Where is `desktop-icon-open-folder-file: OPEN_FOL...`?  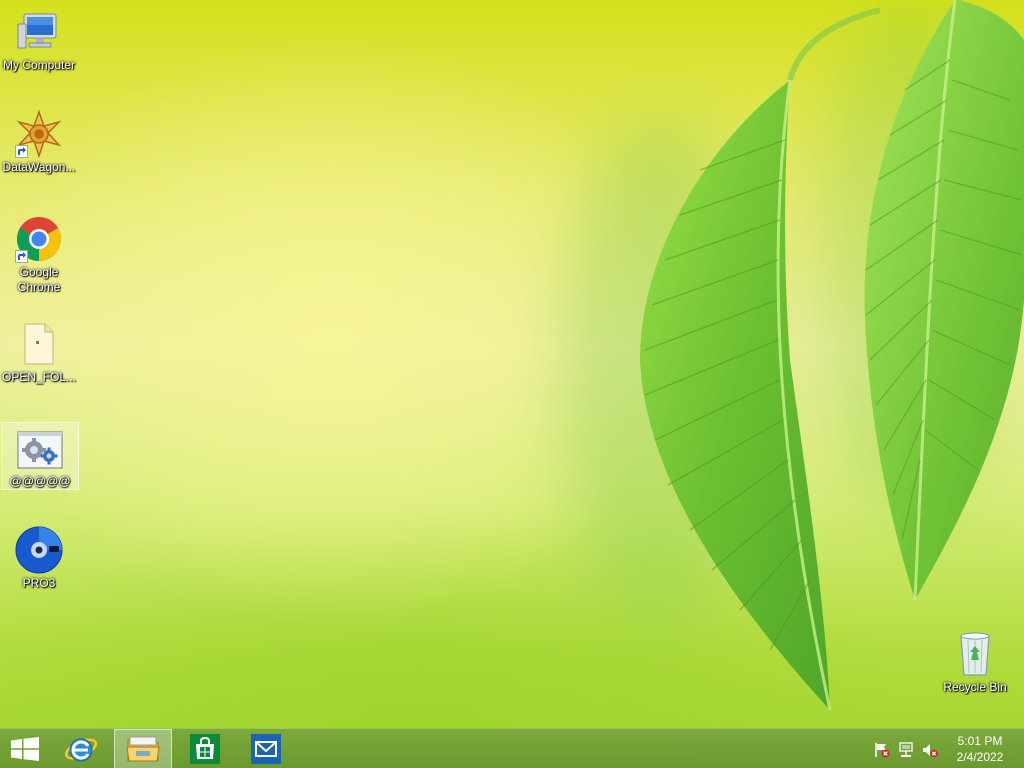 desktop-icon-open-folder-file: OPEN_FOL... is located at coordinates (39, 352).